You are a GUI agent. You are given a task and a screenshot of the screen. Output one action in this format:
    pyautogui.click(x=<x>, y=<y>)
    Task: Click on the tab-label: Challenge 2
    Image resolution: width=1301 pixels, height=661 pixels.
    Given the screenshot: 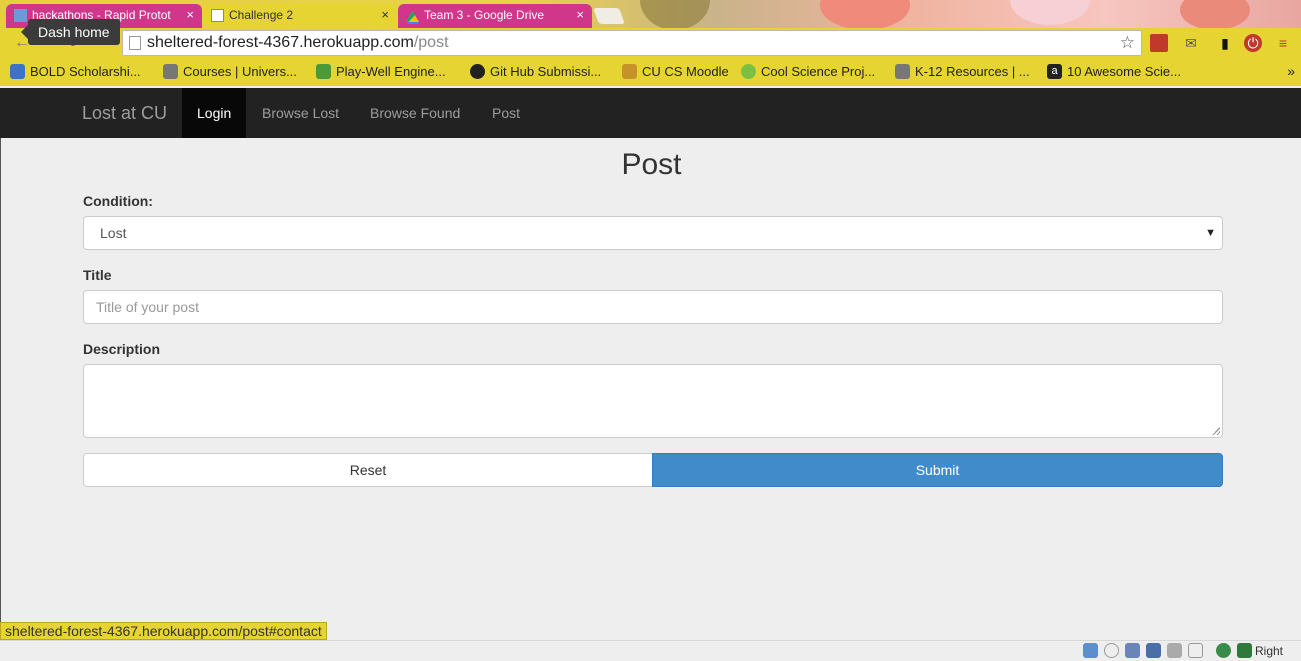 What is the action you would take?
    pyautogui.click(x=261, y=15)
    